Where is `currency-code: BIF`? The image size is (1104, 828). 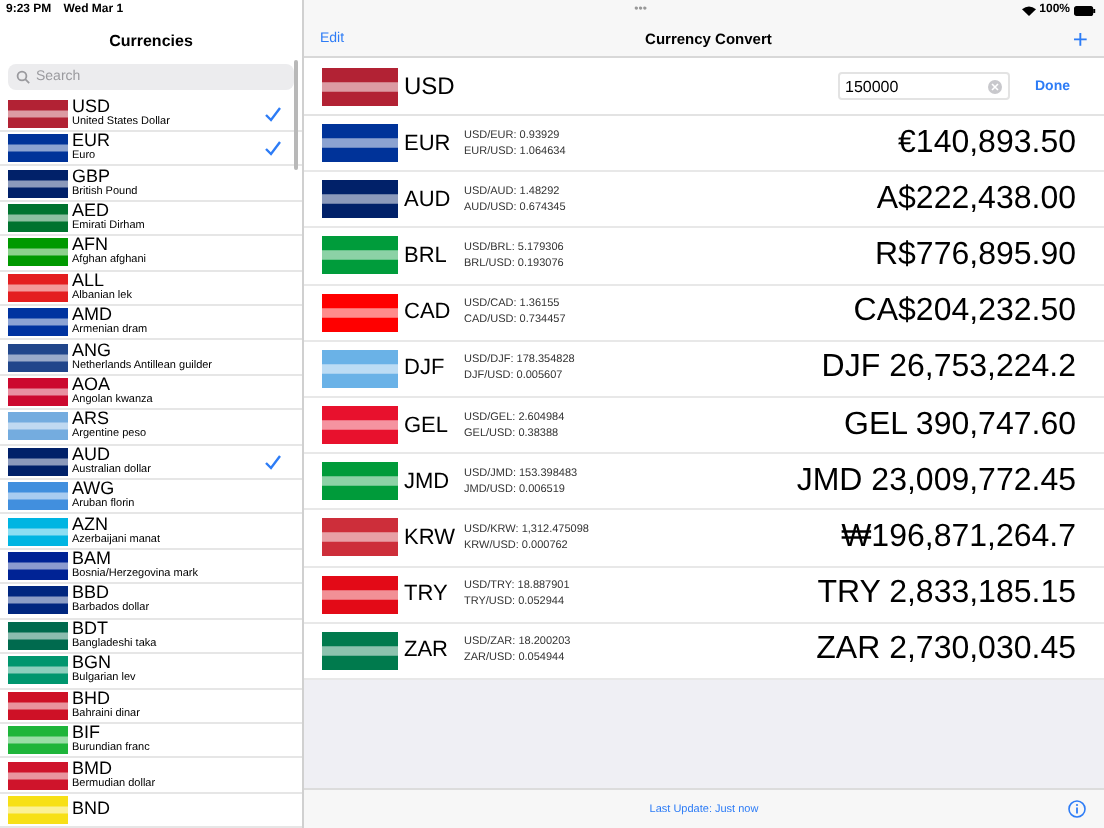 currency-code: BIF is located at coordinates (86, 733).